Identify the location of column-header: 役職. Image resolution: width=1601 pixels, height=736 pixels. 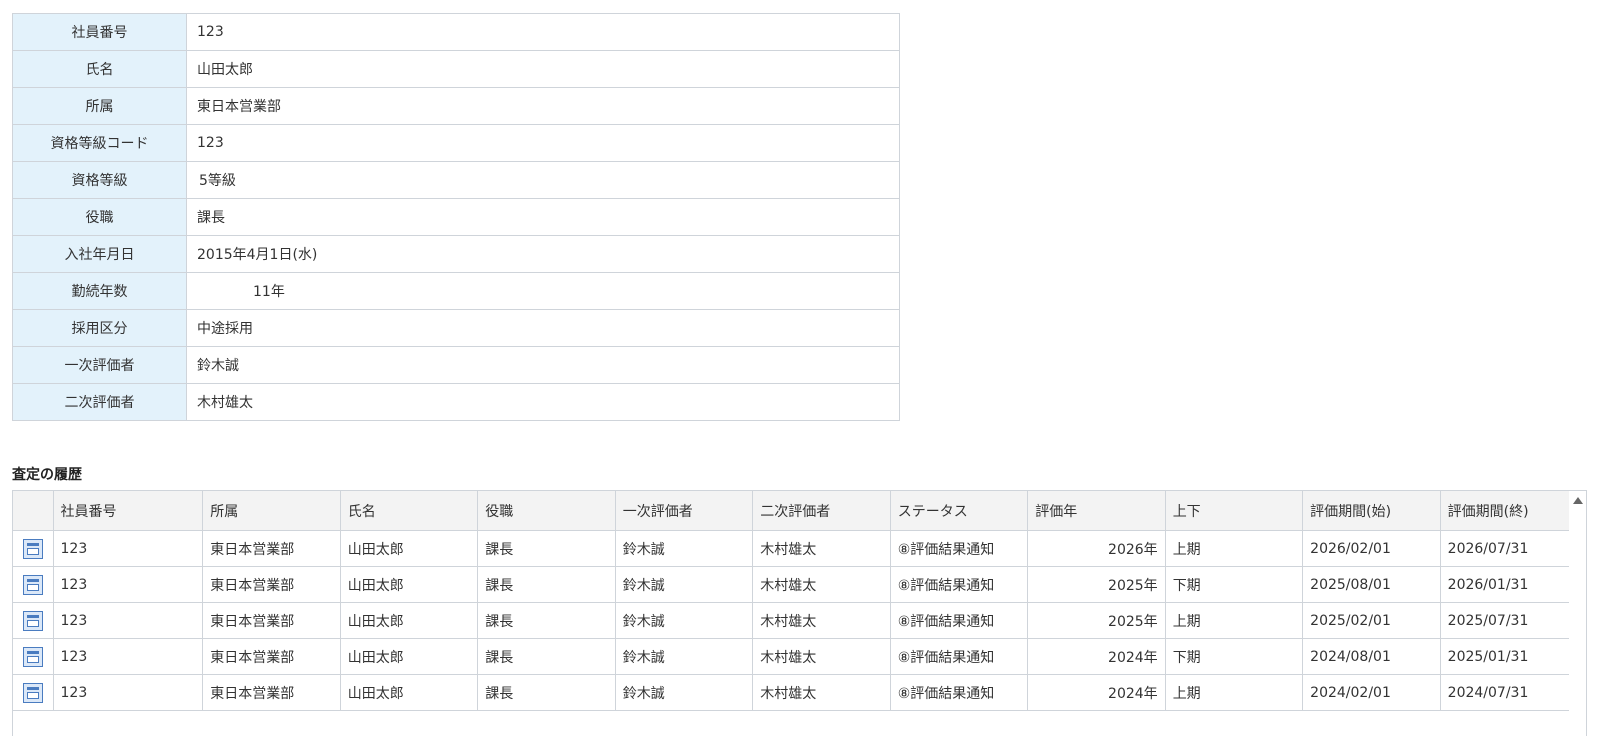
(546, 511).